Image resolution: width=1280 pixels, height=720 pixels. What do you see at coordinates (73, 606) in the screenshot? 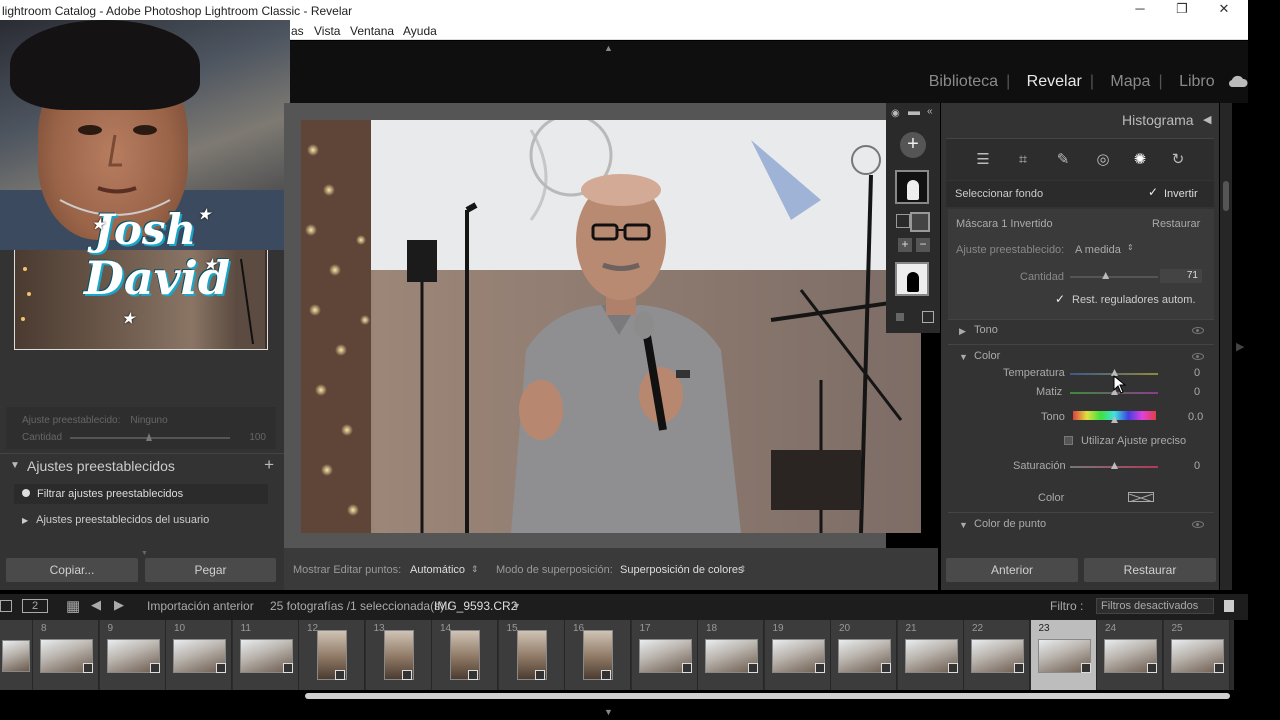
I see `grid-icon: ▦` at bounding box center [73, 606].